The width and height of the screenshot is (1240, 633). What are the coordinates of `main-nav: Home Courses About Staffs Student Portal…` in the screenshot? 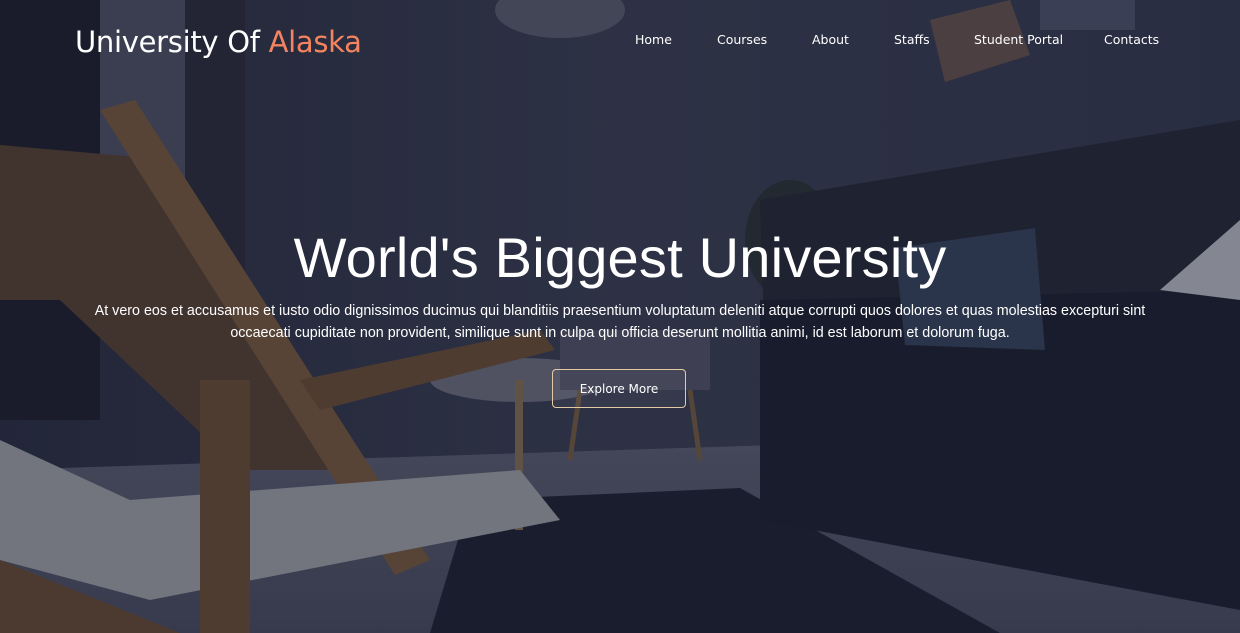 It's located at (620, 40).